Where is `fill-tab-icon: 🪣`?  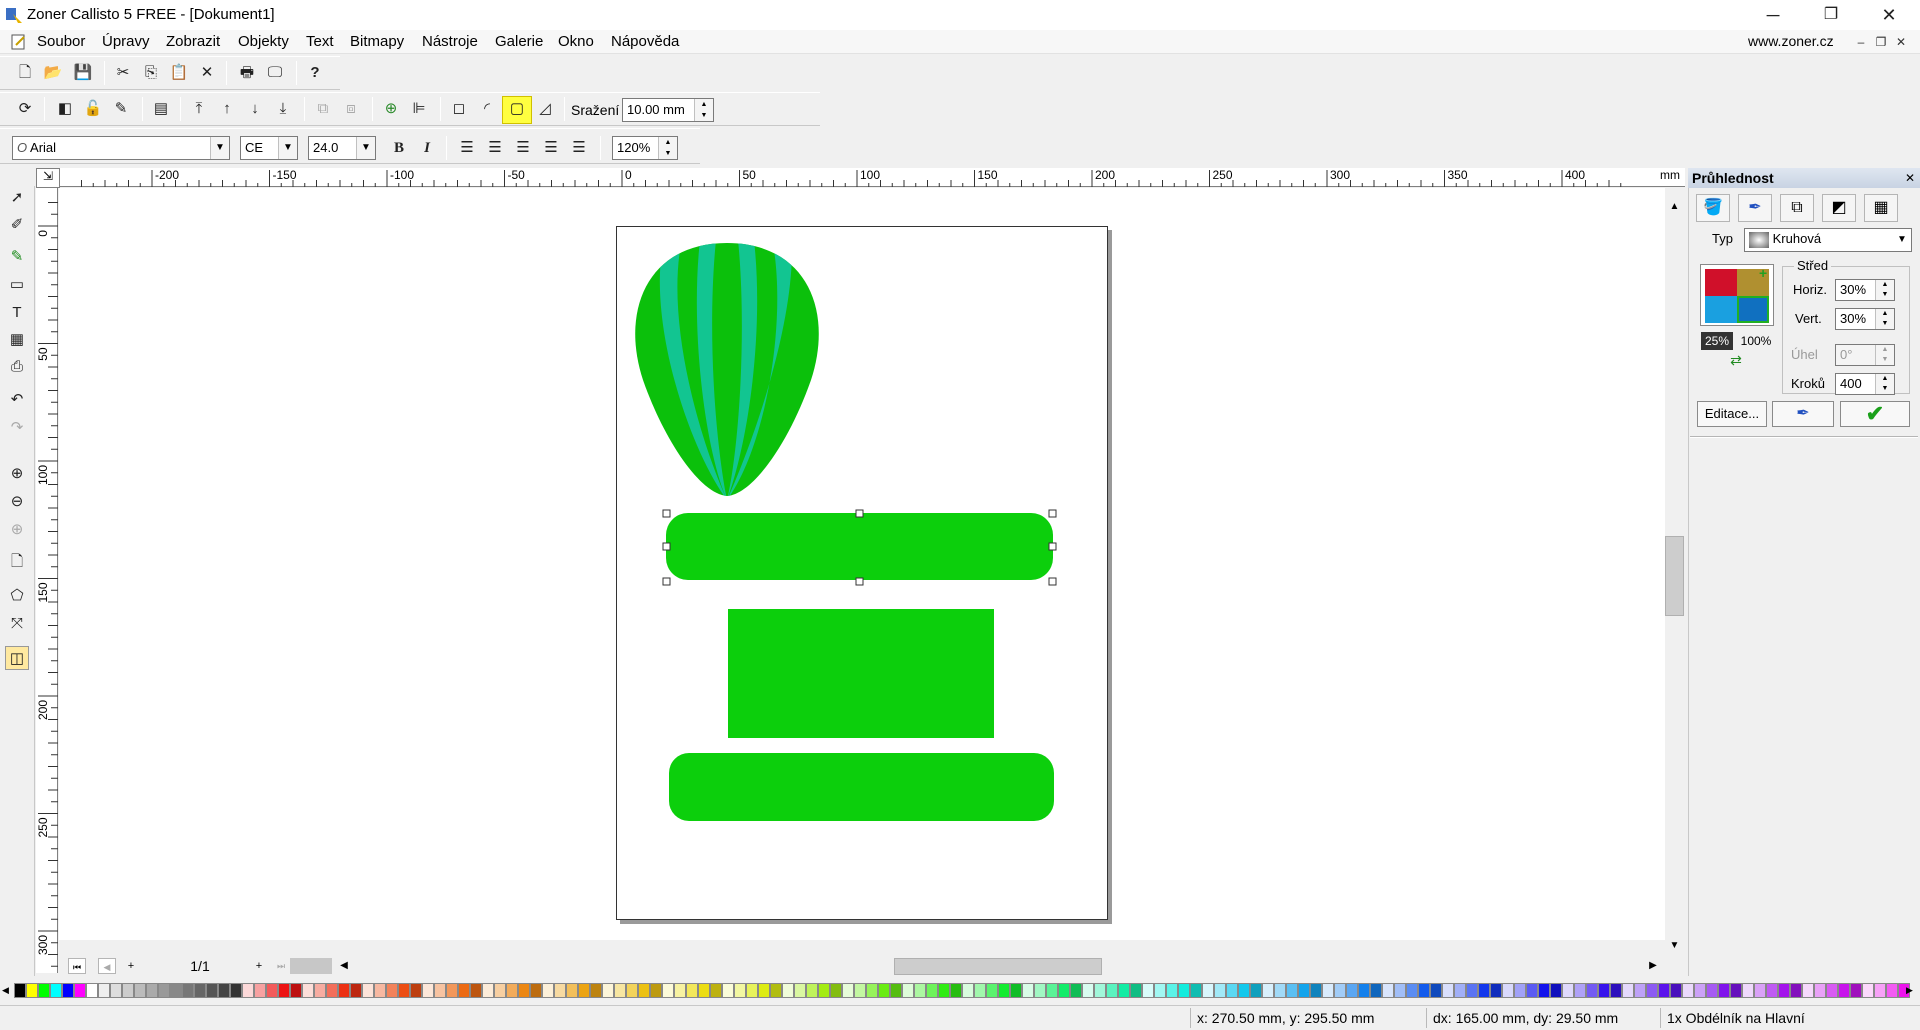 fill-tab-icon: 🪣 is located at coordinates (1713, 208).